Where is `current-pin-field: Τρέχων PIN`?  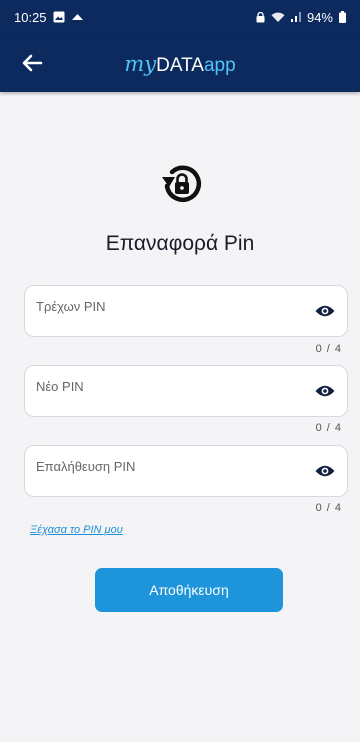 current-pin-field: Τρέχων PIN is located at coordinates (186, 311).